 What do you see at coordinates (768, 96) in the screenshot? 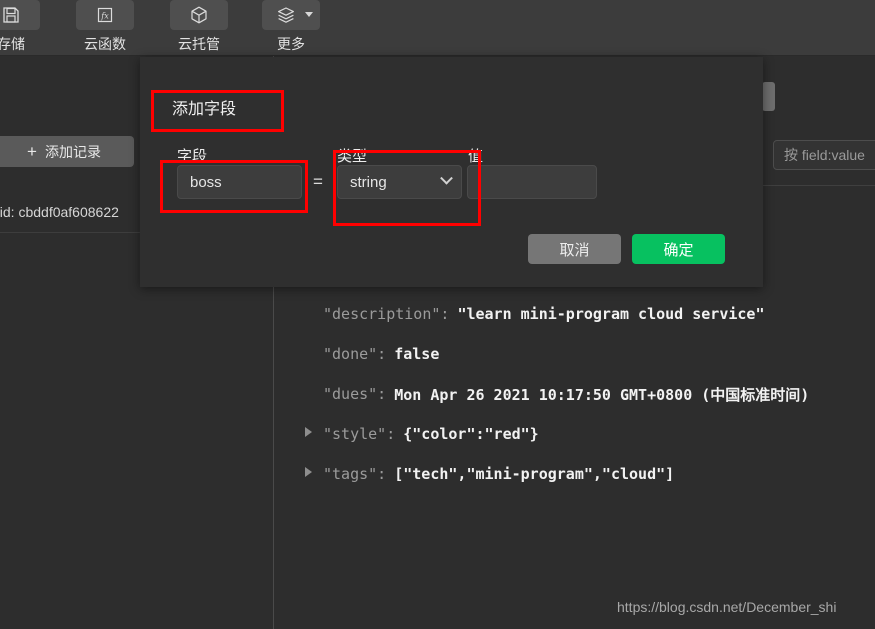
I see `vertical-scrollbar-thumb` at bounding box center [768, 96].